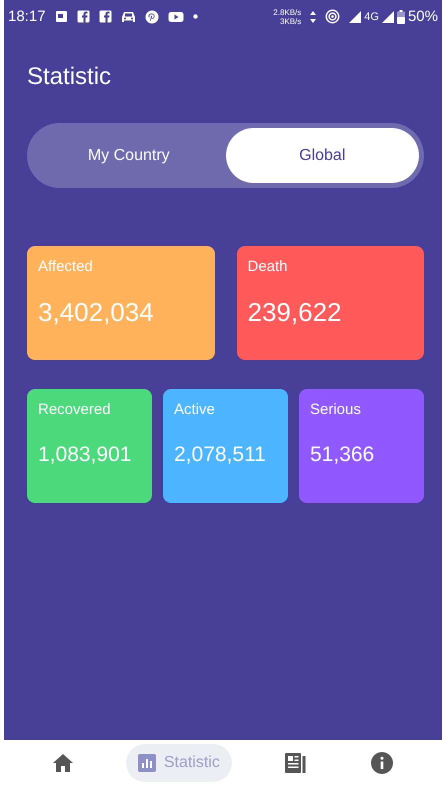  I want to click on upload-speed: 2.8KB/s, so click(287, 12).